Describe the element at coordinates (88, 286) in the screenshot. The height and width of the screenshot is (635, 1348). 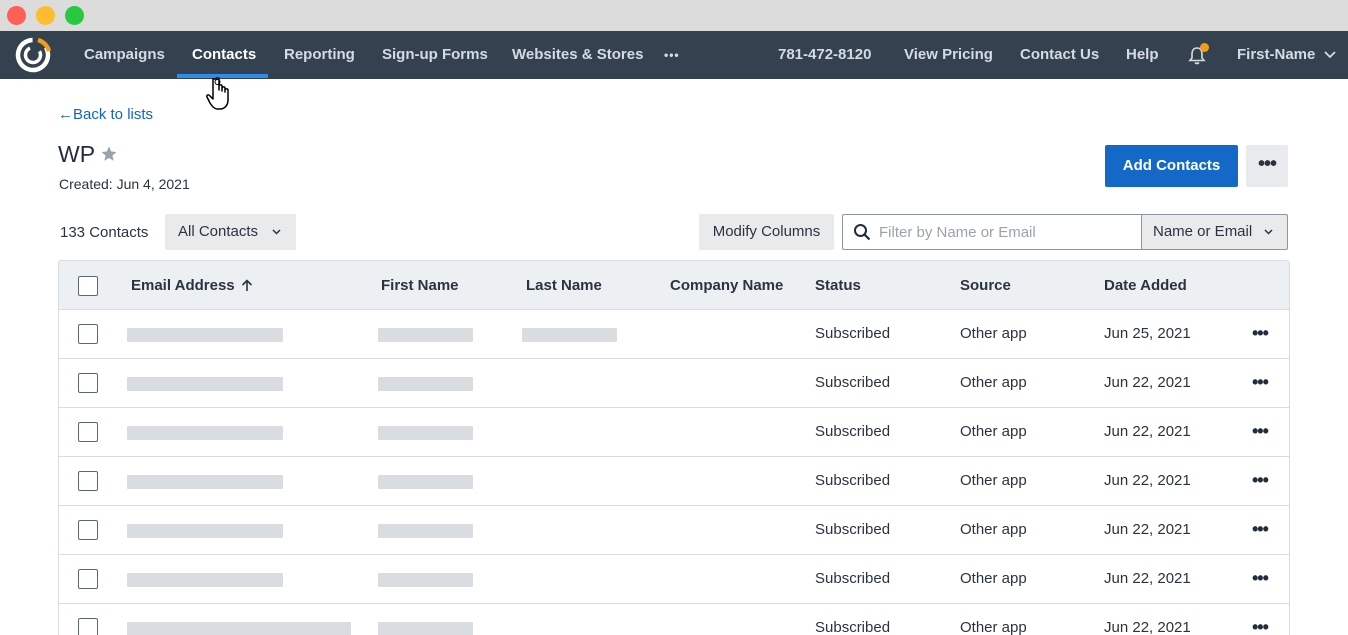
I see `select-all-checkbox` at that location.